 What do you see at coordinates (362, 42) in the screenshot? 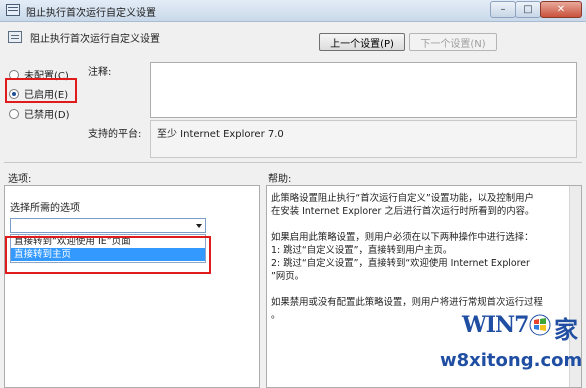
I see `previous-setting-button: 上一个设置(P)` at bounding box center [362, 42].